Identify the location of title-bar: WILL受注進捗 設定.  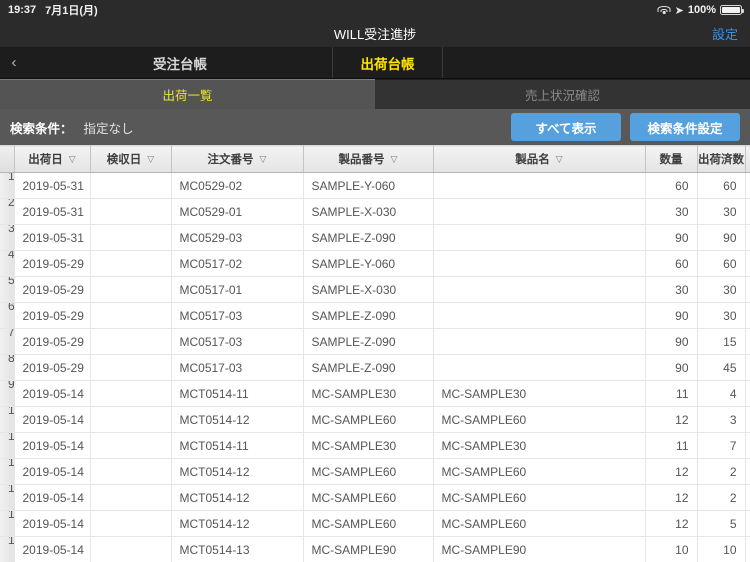
(375, 33).